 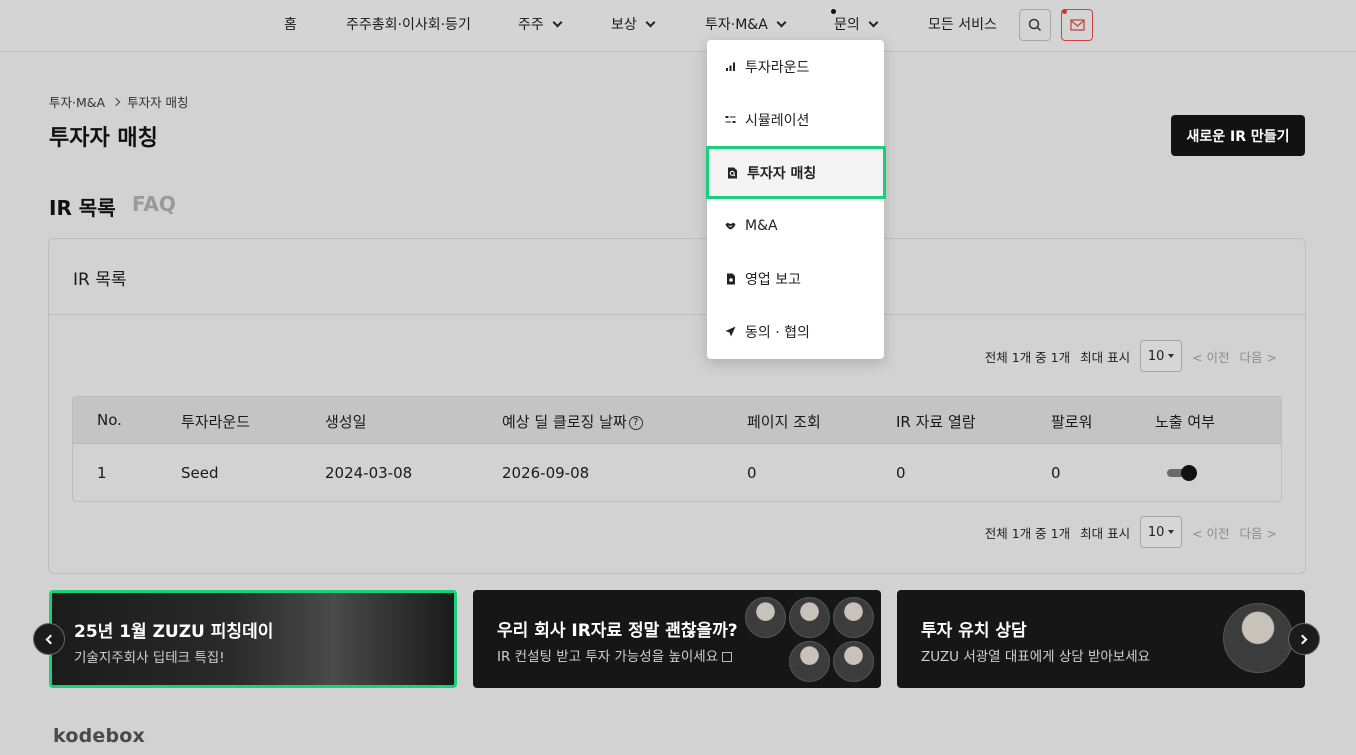 What do you see at coordinates (795, 278) in the screenshot?
I see `menu-item-sales-report: 영업 보고` at bounding box center [795, 278].